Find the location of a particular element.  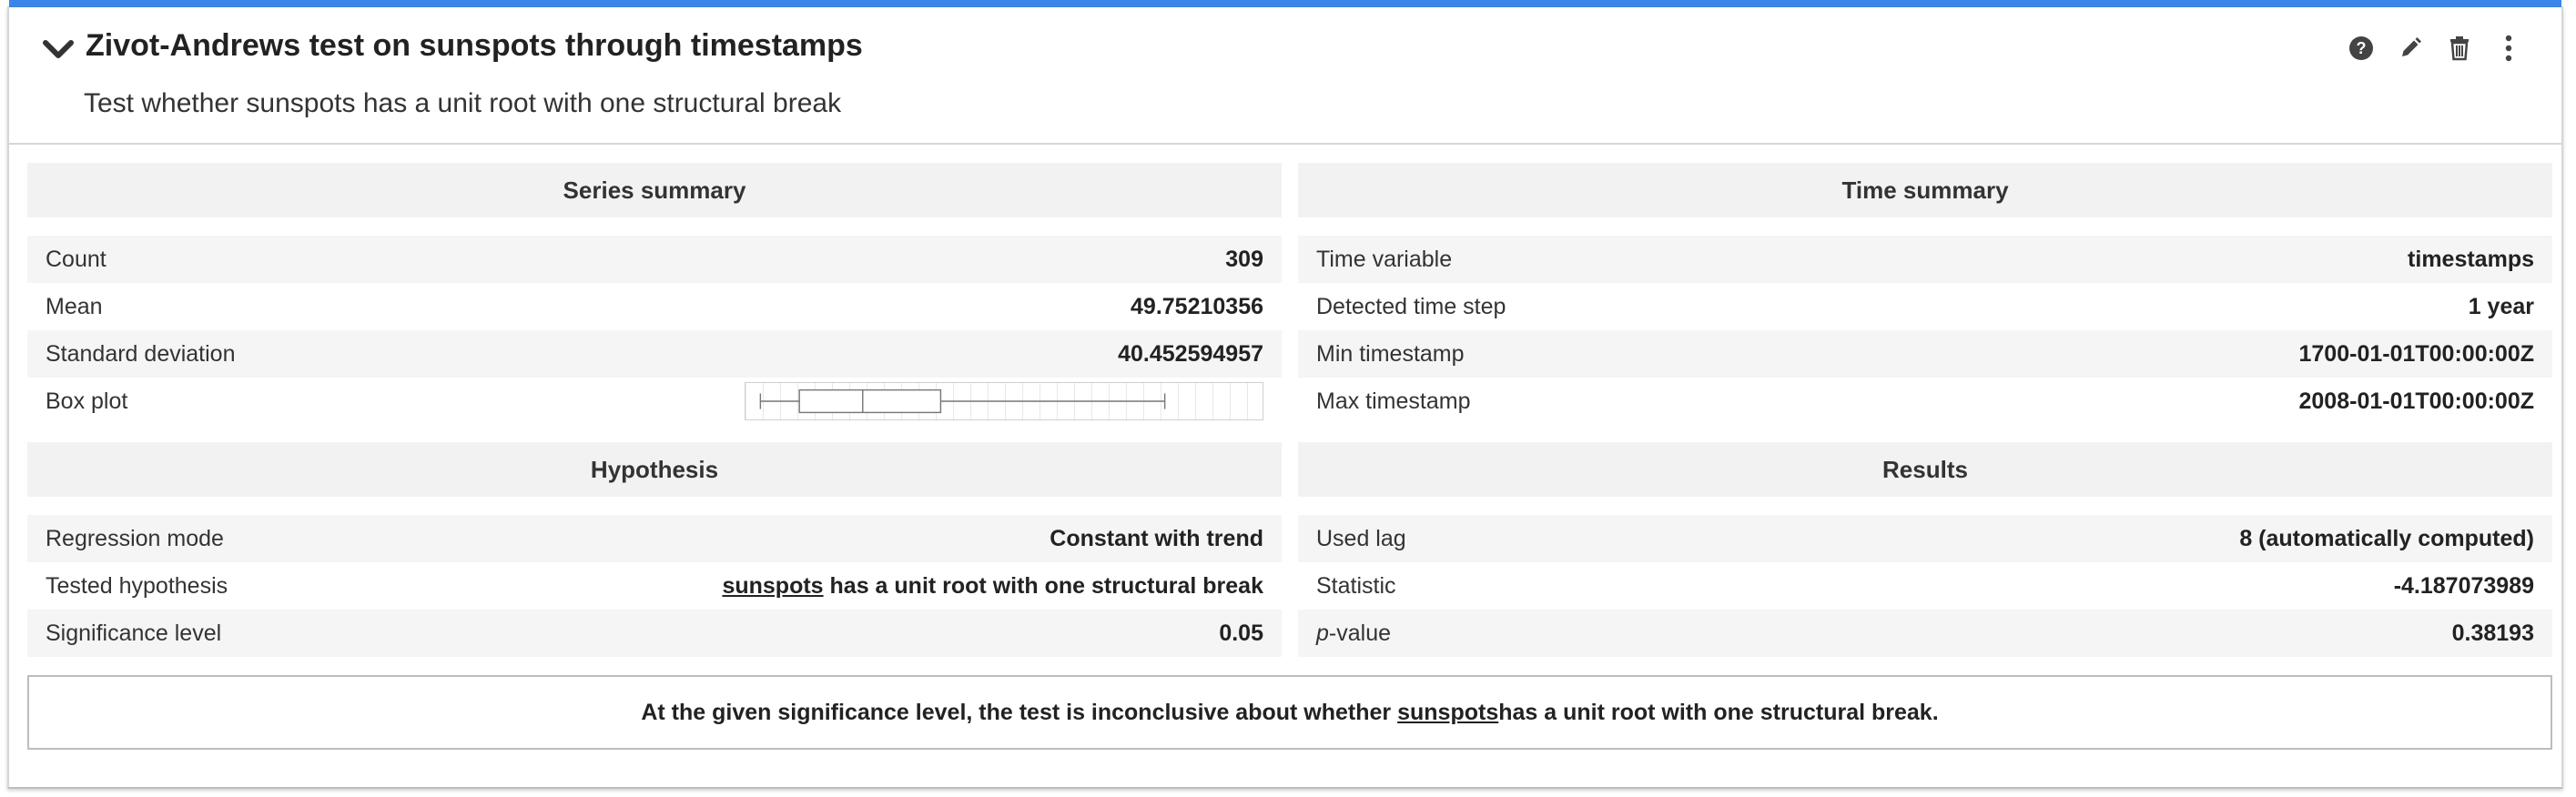

min-timestamp-row: Min timestamp 1700-01-01T00:00:00Z is located at coordinates (1925, 354).